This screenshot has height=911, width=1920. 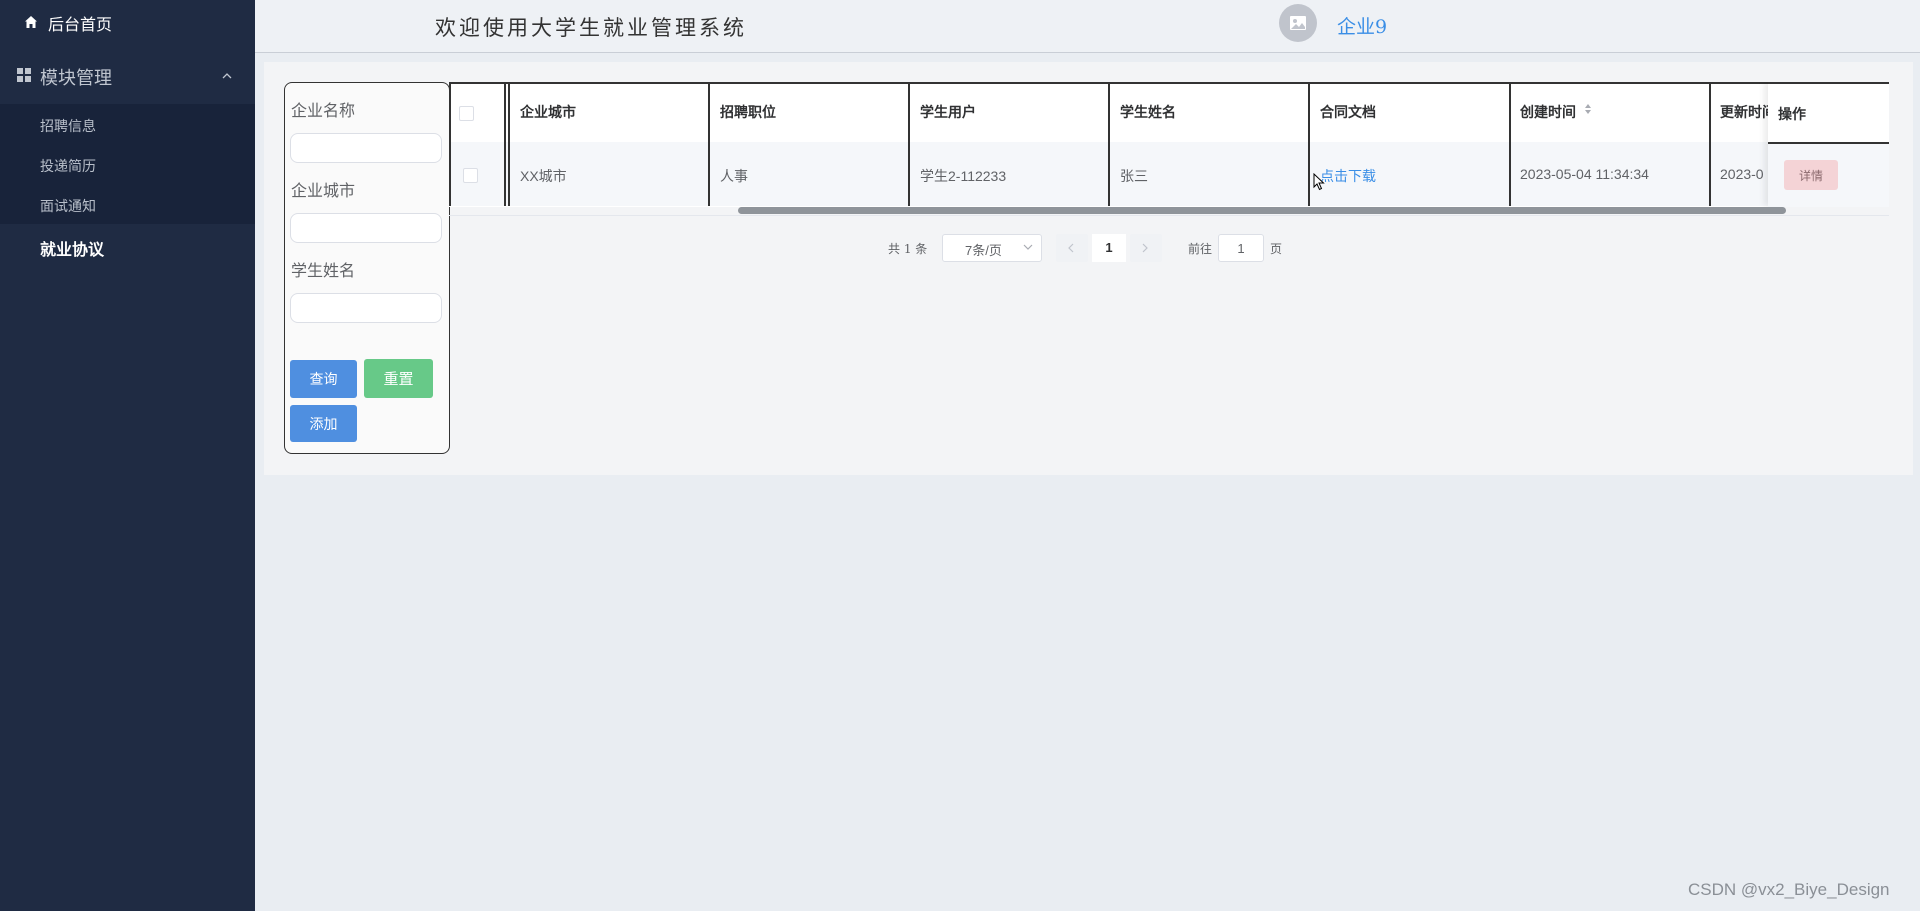 What do you see at coordinates (127, 76) in the screenshot?
I see `nav-module-management: 模块管理` at bounding box center [127, 76].